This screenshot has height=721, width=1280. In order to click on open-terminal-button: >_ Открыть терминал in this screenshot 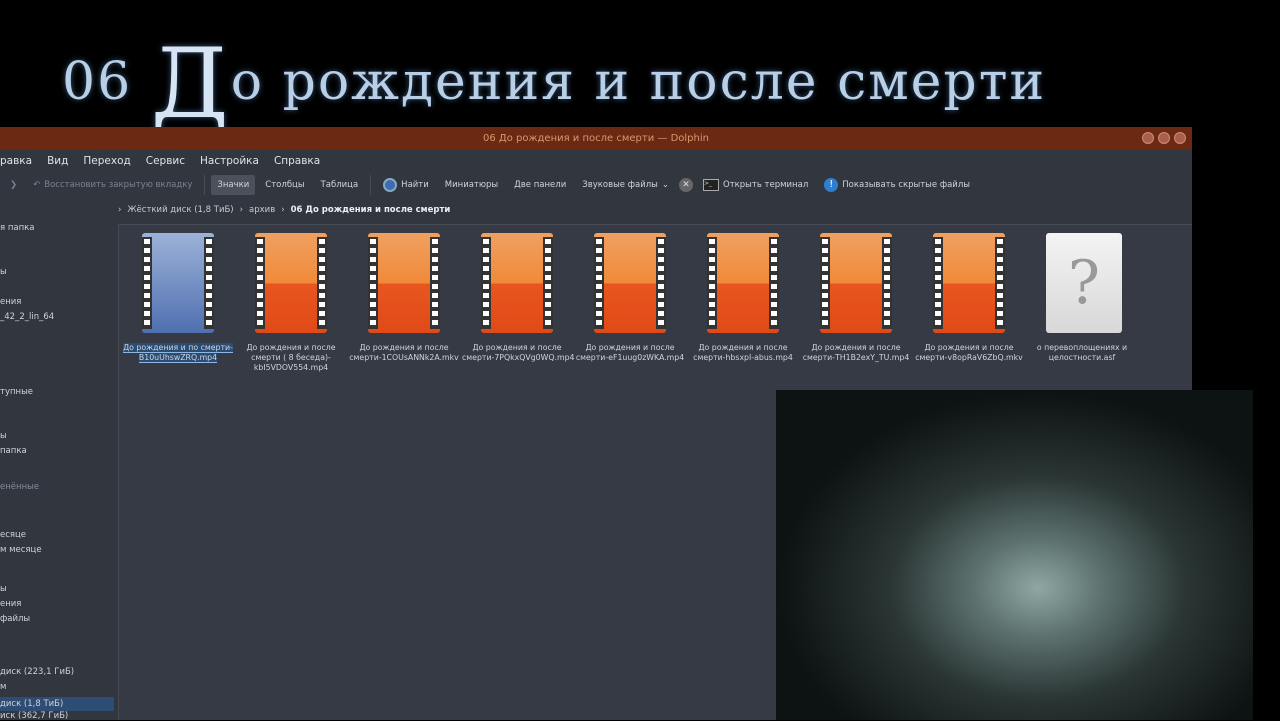, I will do `click(755, 185)`.